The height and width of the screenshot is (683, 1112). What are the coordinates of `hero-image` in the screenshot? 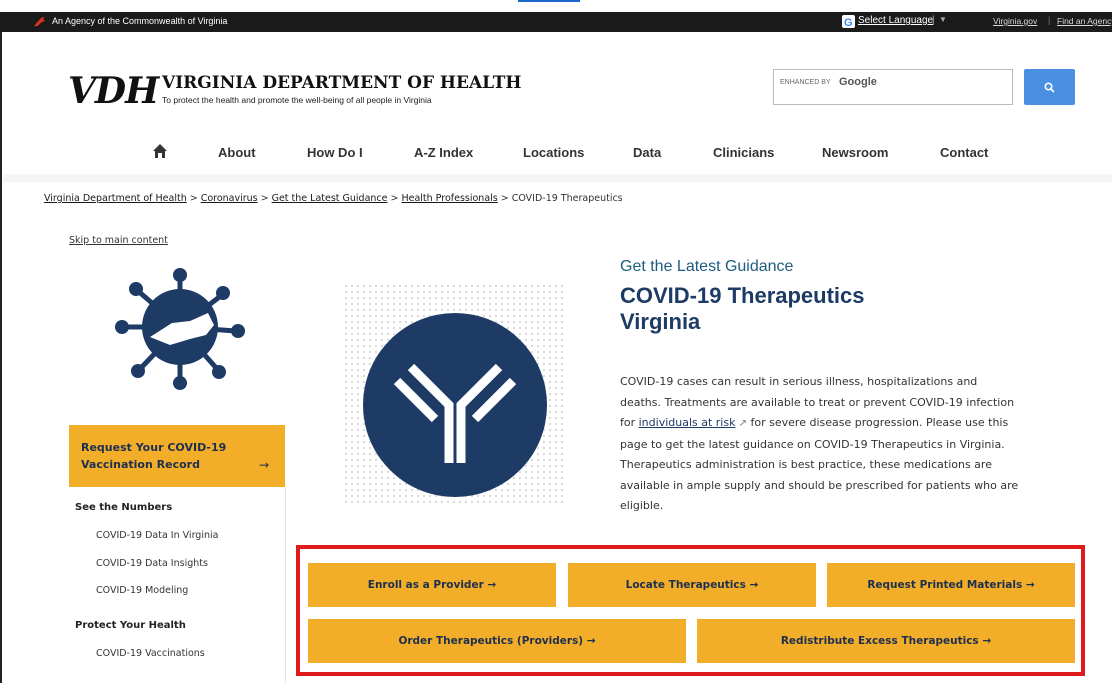 It's located at (455, 405).